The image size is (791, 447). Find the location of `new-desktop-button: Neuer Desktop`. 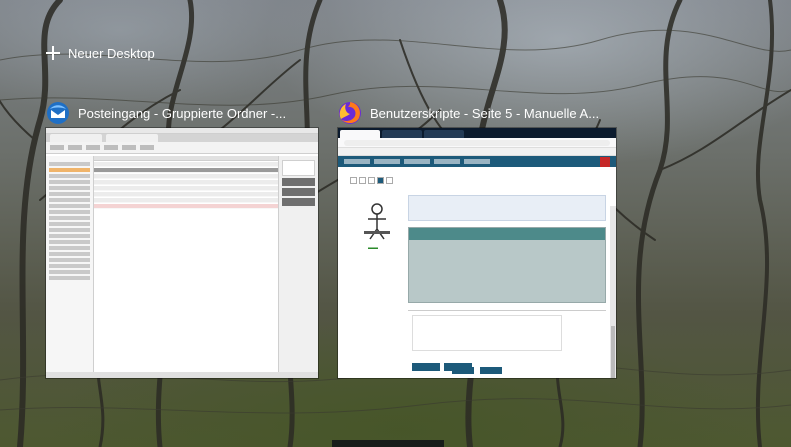

new-desktop-button: Neuer Desktop is located at coordinates (100, 53).